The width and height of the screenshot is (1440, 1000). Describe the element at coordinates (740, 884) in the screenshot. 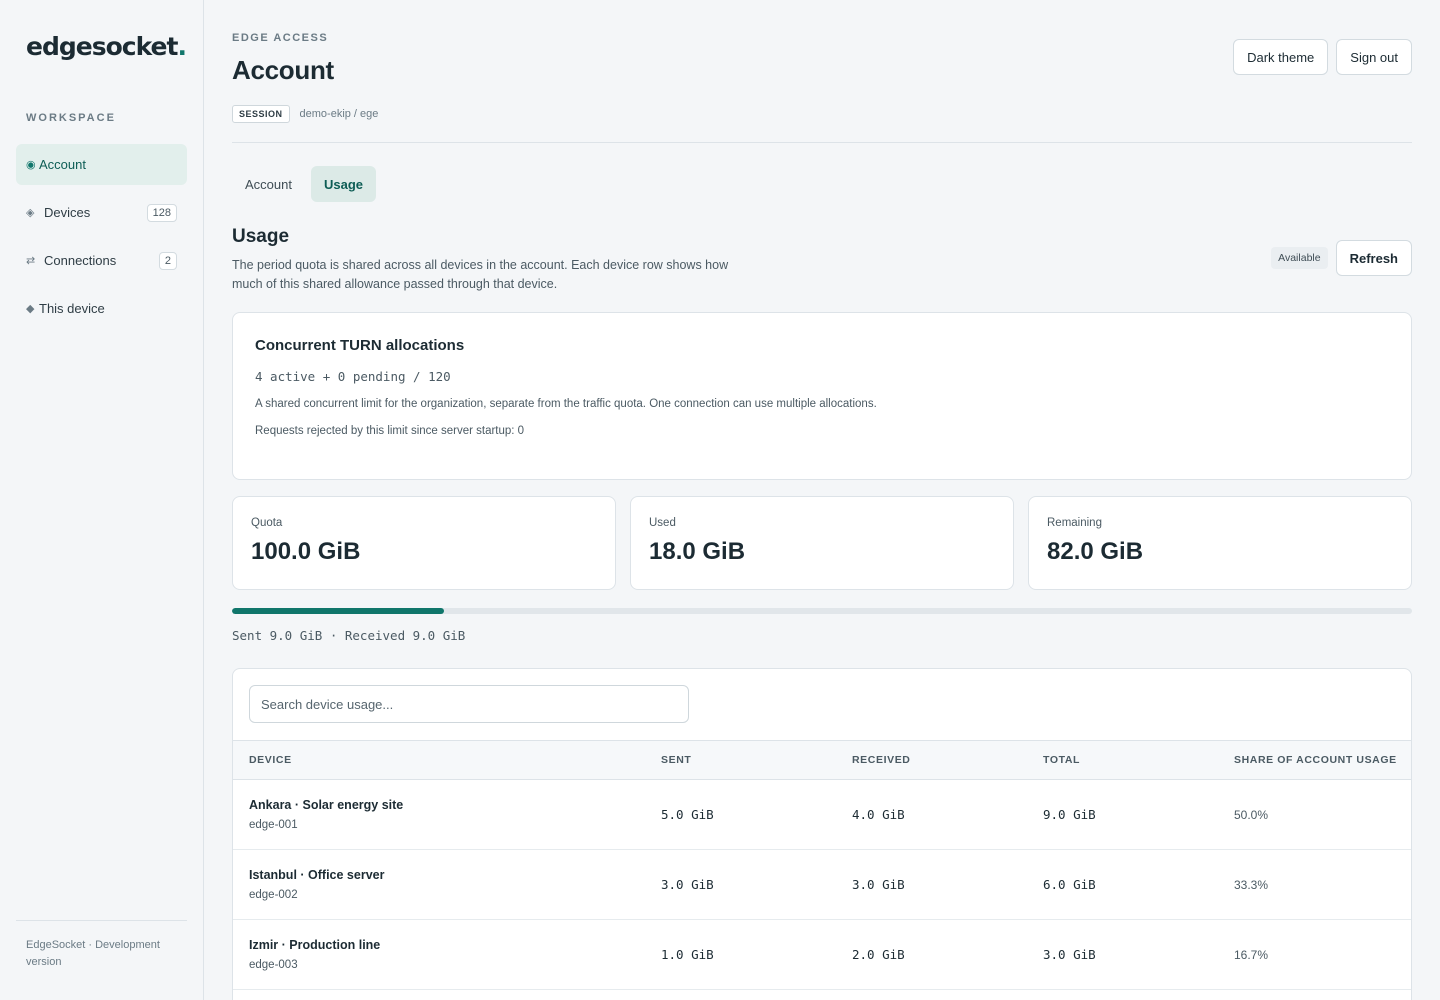

I see `sent-cell: 3.0 GiB` at that location.